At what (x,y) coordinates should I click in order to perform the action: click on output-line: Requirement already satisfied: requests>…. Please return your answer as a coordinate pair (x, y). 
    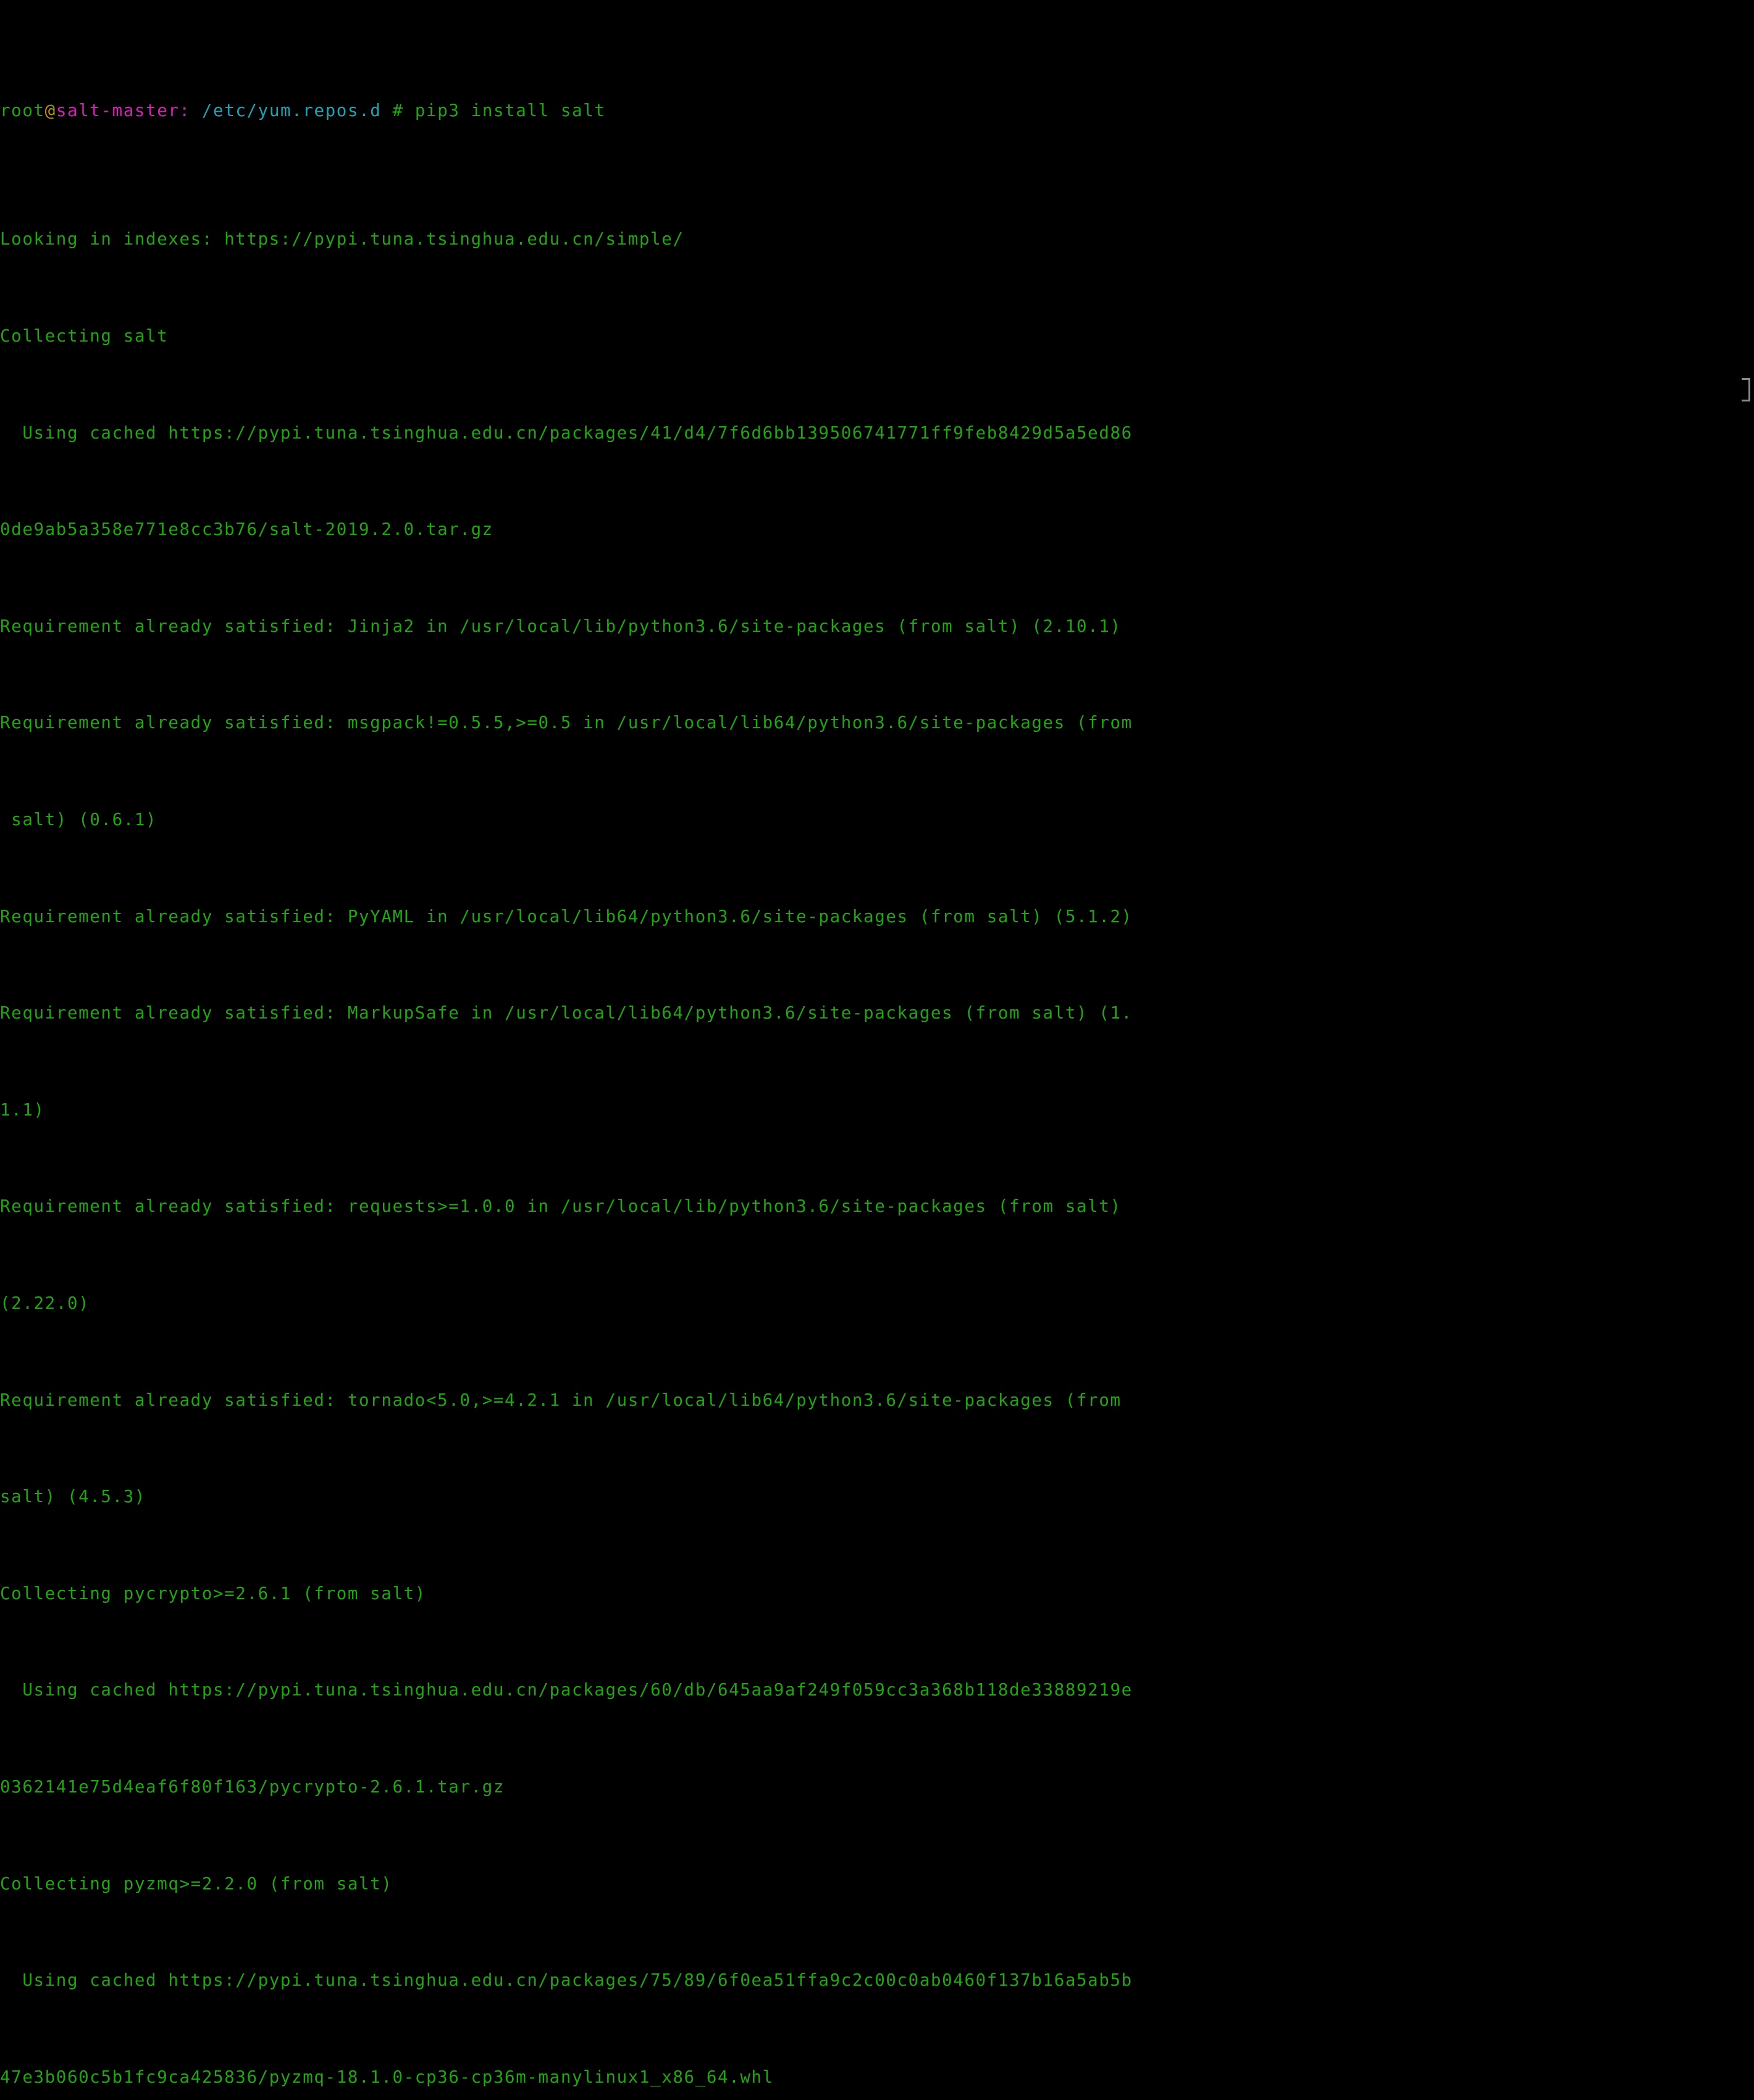
    Looking at the image, I should click on (561, 1206).